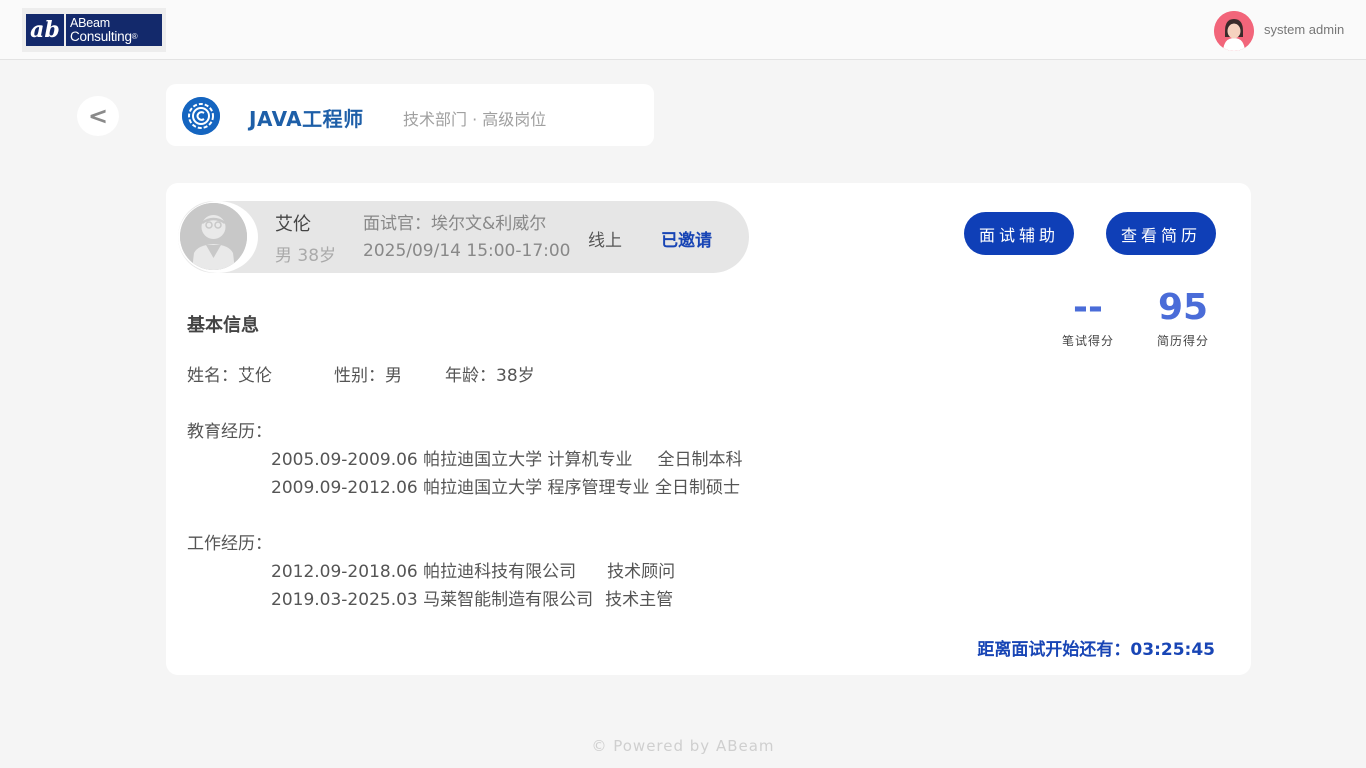 The height and width of the screenshot is (768, 1366). What do you see at coordinates (1096, 650) in the screenshot?
I see `interview-countdown: 距离面试开始还有：03:25:45` at bounding box center [1096, 650].